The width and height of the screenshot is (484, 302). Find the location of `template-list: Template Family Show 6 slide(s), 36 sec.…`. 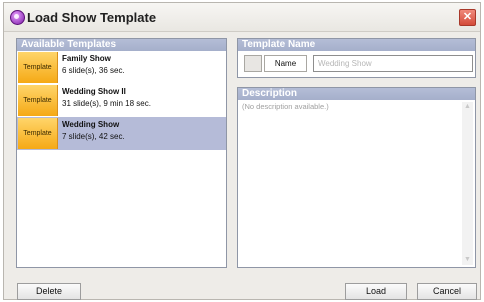

template-list: Template Family Show 6 slide(s), 36 sec.… is located at coordinates (121, 100).